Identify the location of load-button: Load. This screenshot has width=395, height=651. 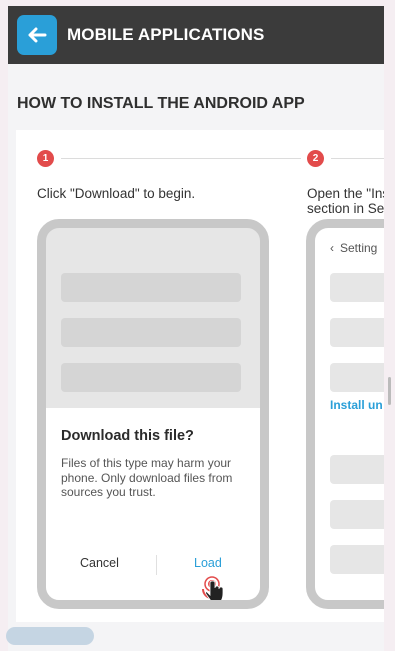
(208, 563).